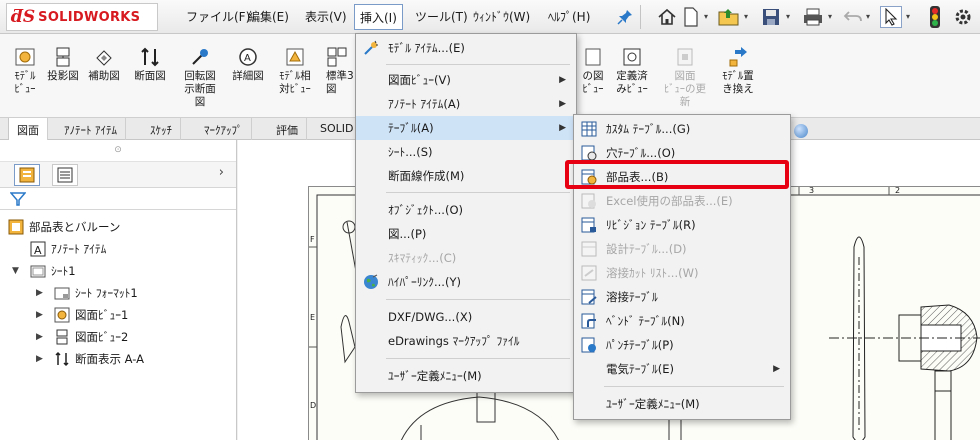  I want to click on open-dropdown-icon: ▾, so click(746, 16).